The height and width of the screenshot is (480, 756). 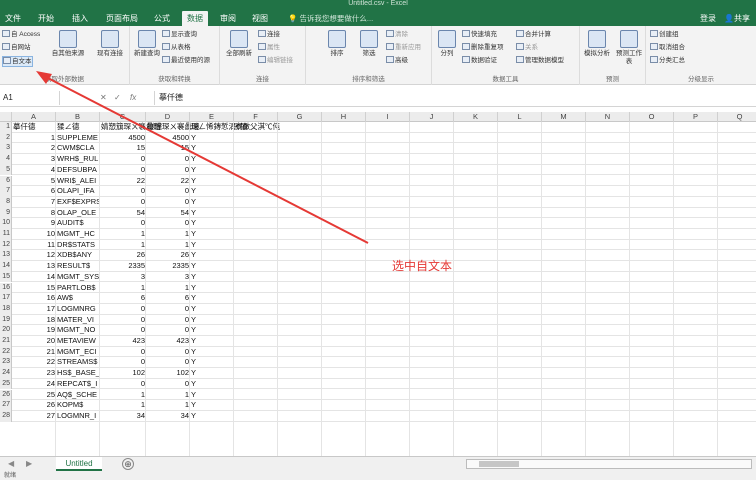 What do you see at coordinates (378, 476) in the screenshot?
I see `status-bar: 就绪` at bounding box center [378, 476].